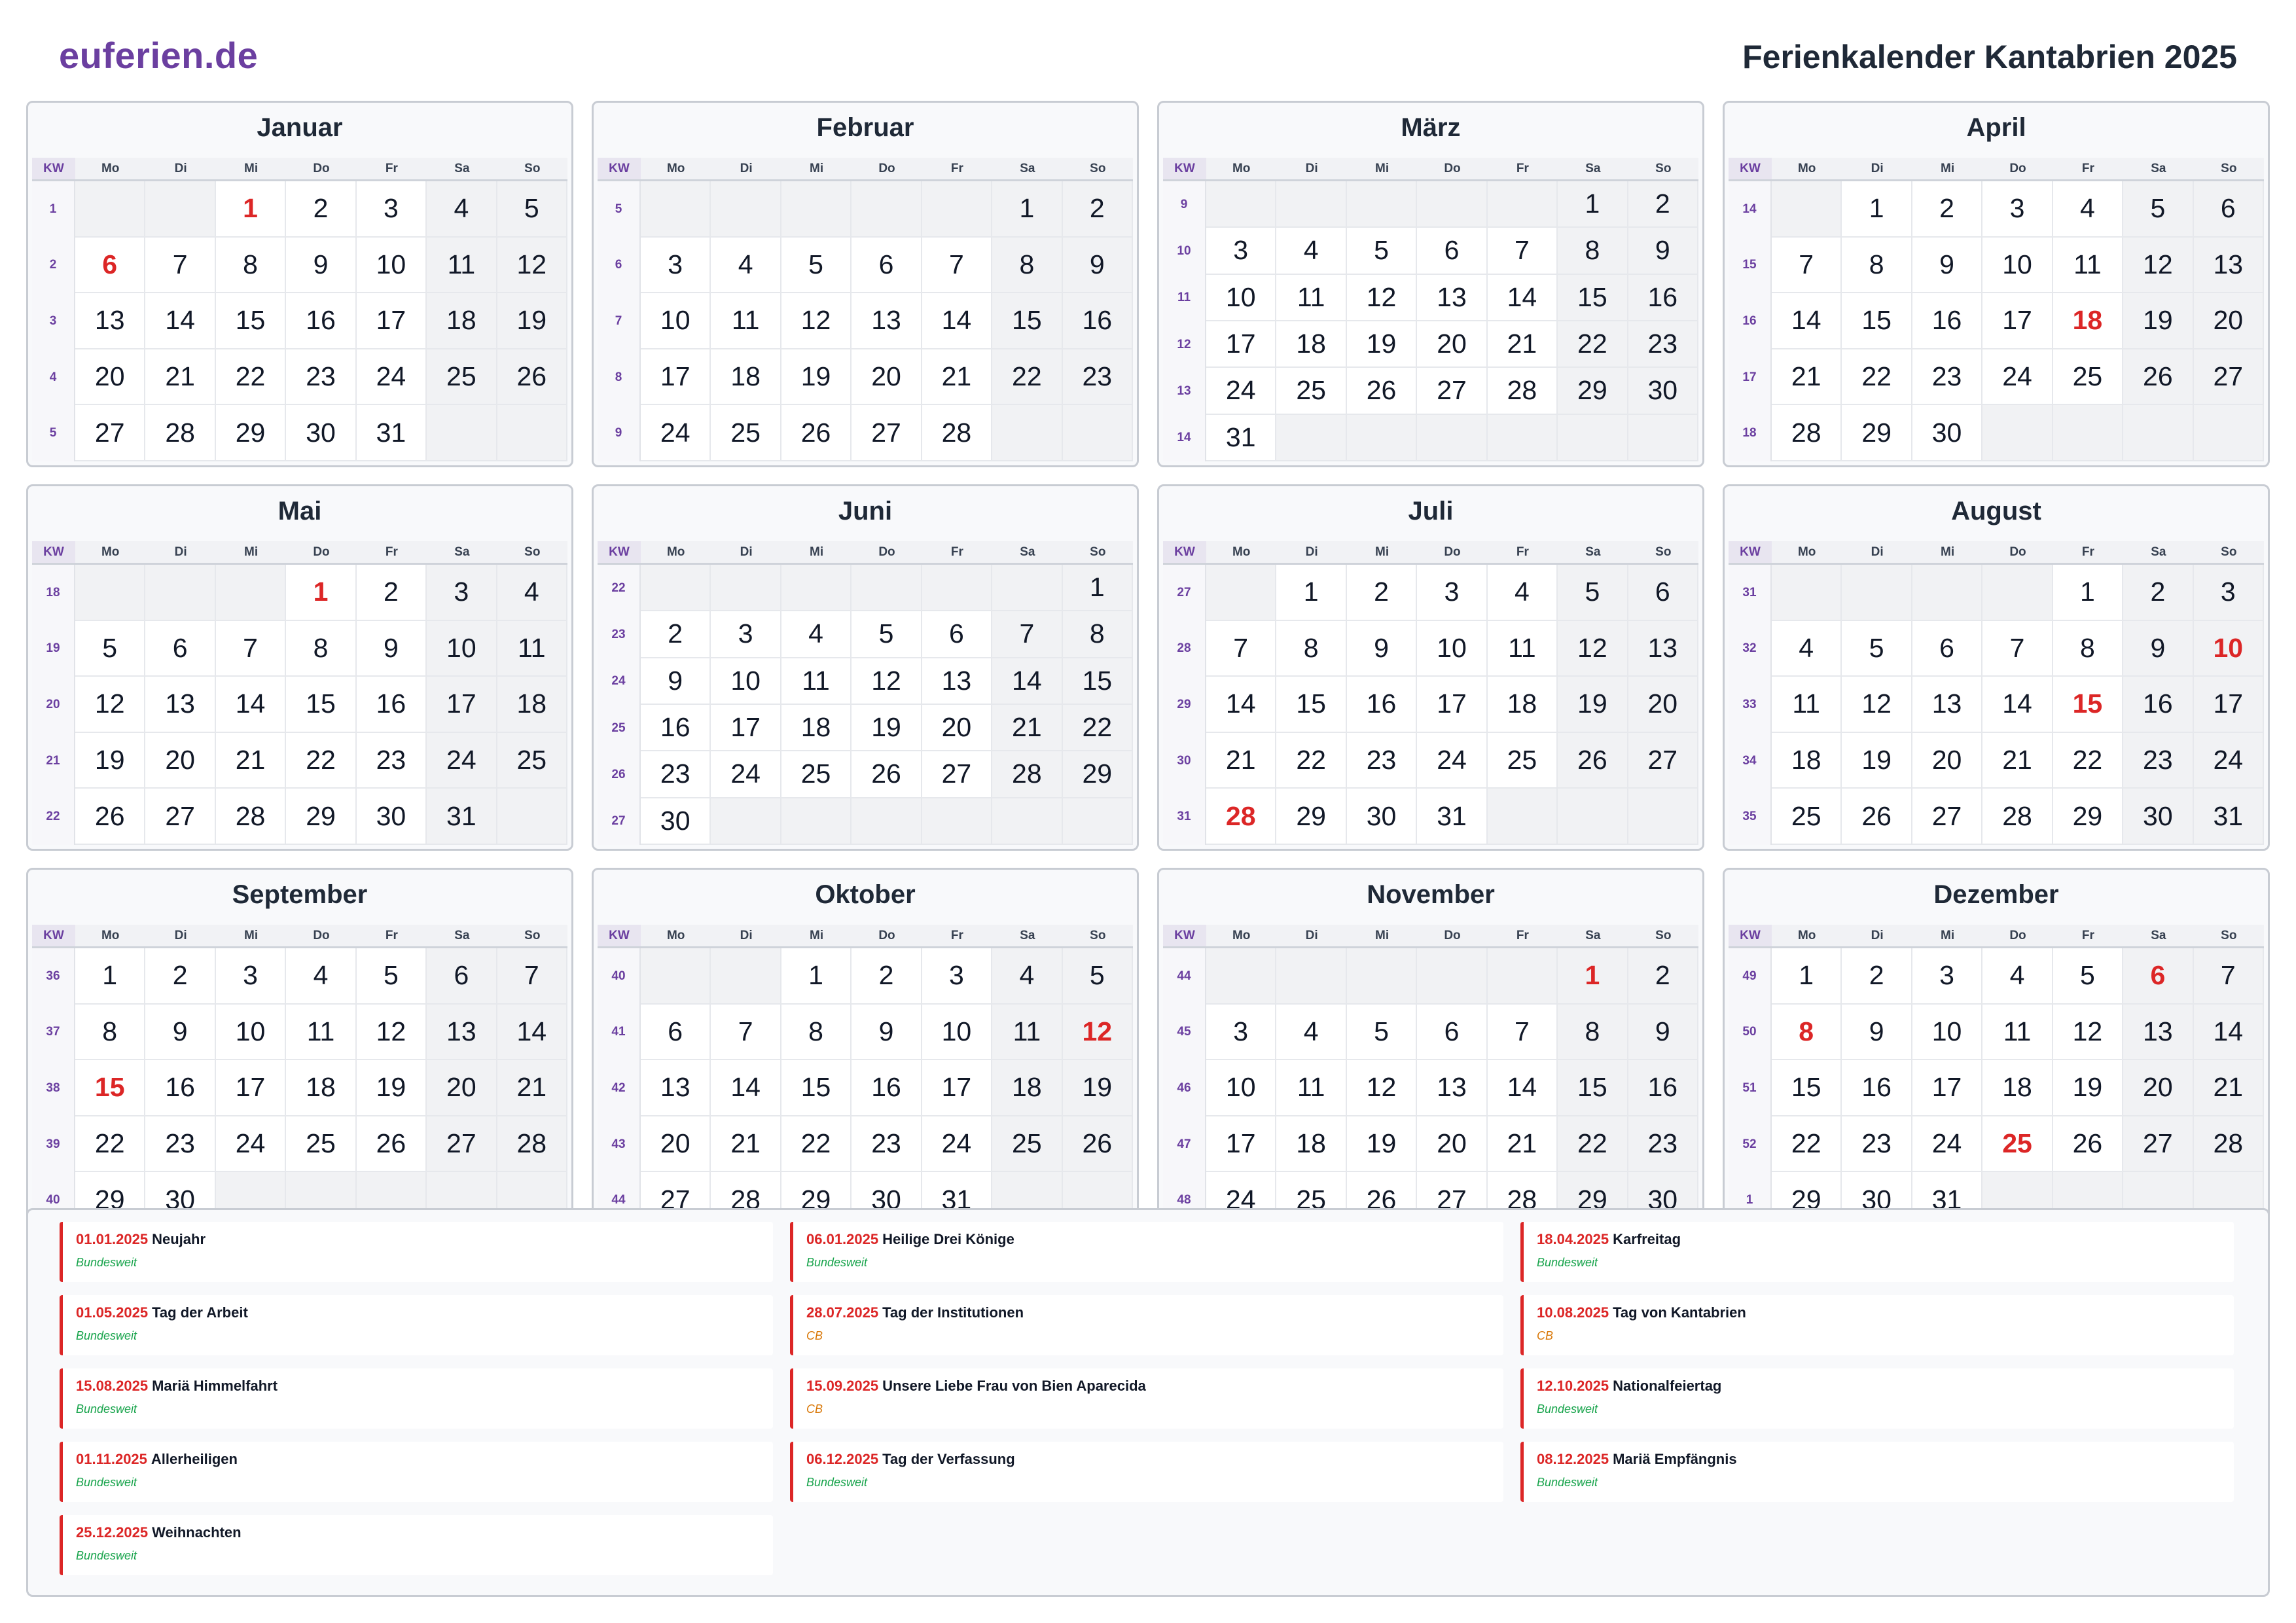 This screenshot has height=1623, width=2296. I want to click on week-number: 19, so click(53, 648).